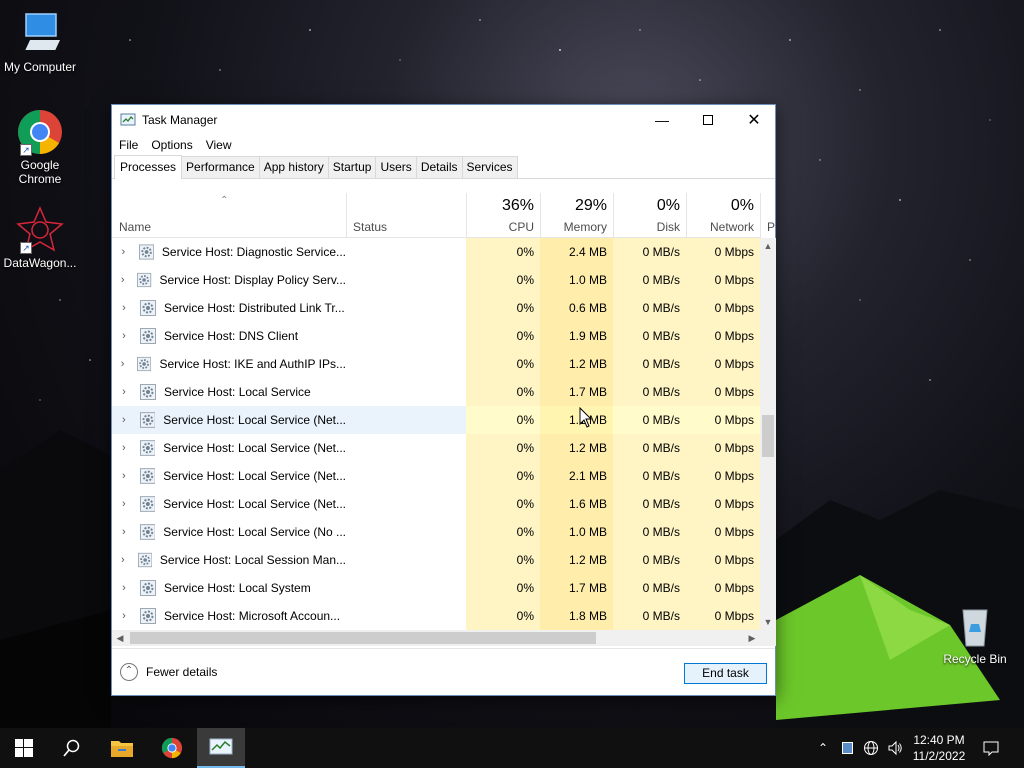 This screenshot has height=768, width=1024. I want to click on network-total-percent: 0%, so click(742, 205).